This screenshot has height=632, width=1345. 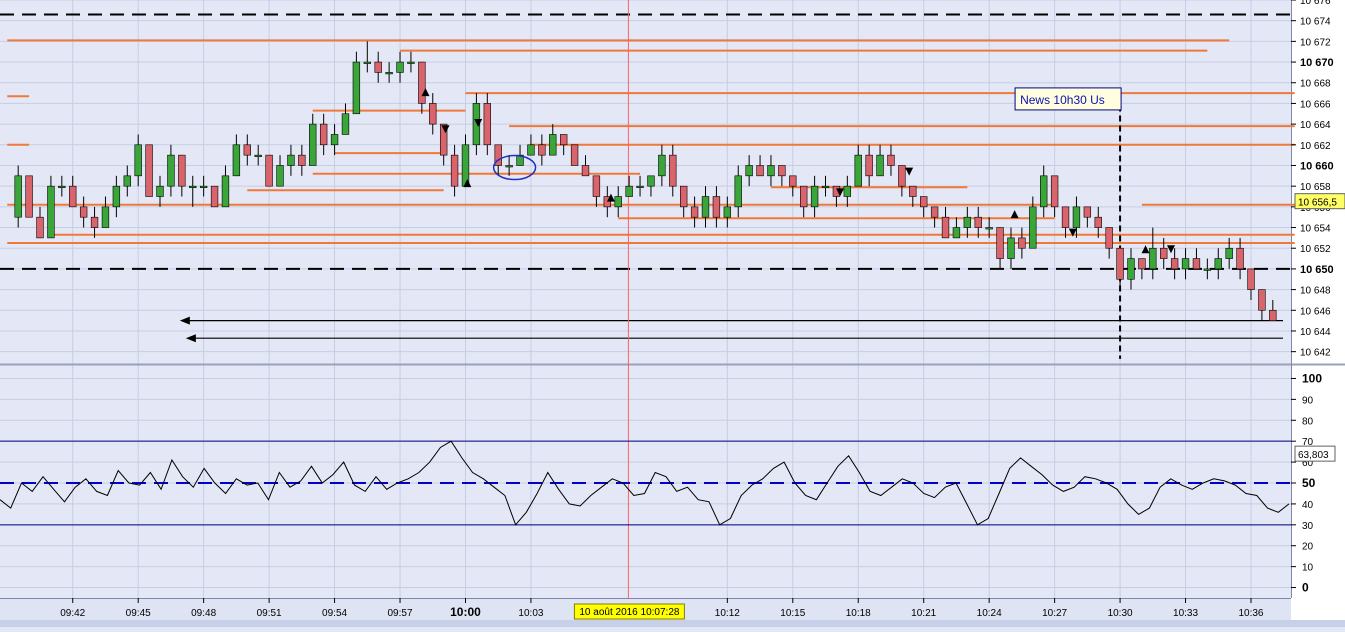 I want to click on bottom-scrollbar, so click(x=672, y=623).